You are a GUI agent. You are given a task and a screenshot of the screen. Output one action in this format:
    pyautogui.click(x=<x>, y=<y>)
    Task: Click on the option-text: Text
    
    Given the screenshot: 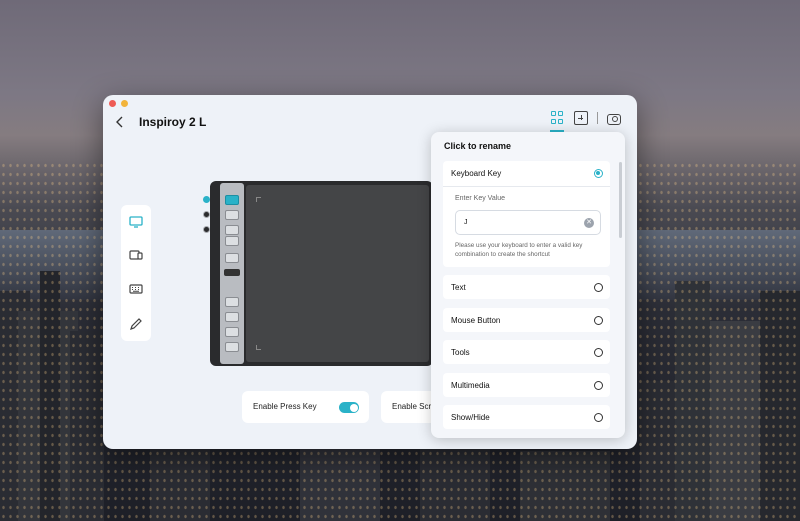 What is the action you would take?
    pyautogui.click(x=526, y=287)
    